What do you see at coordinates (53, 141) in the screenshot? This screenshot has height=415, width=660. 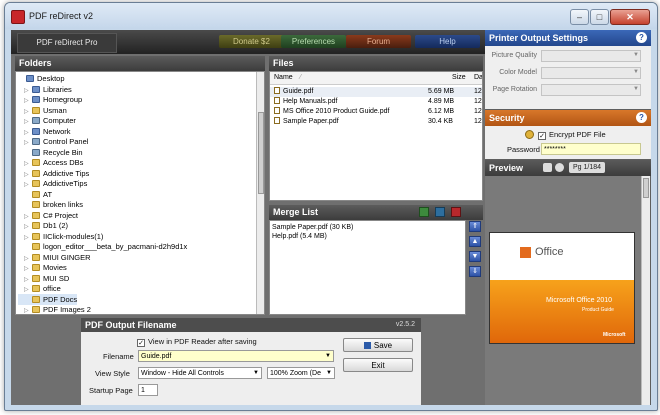 I see `folder-tree-item: ▷ Control Panel` at bounding box center [53, 141].